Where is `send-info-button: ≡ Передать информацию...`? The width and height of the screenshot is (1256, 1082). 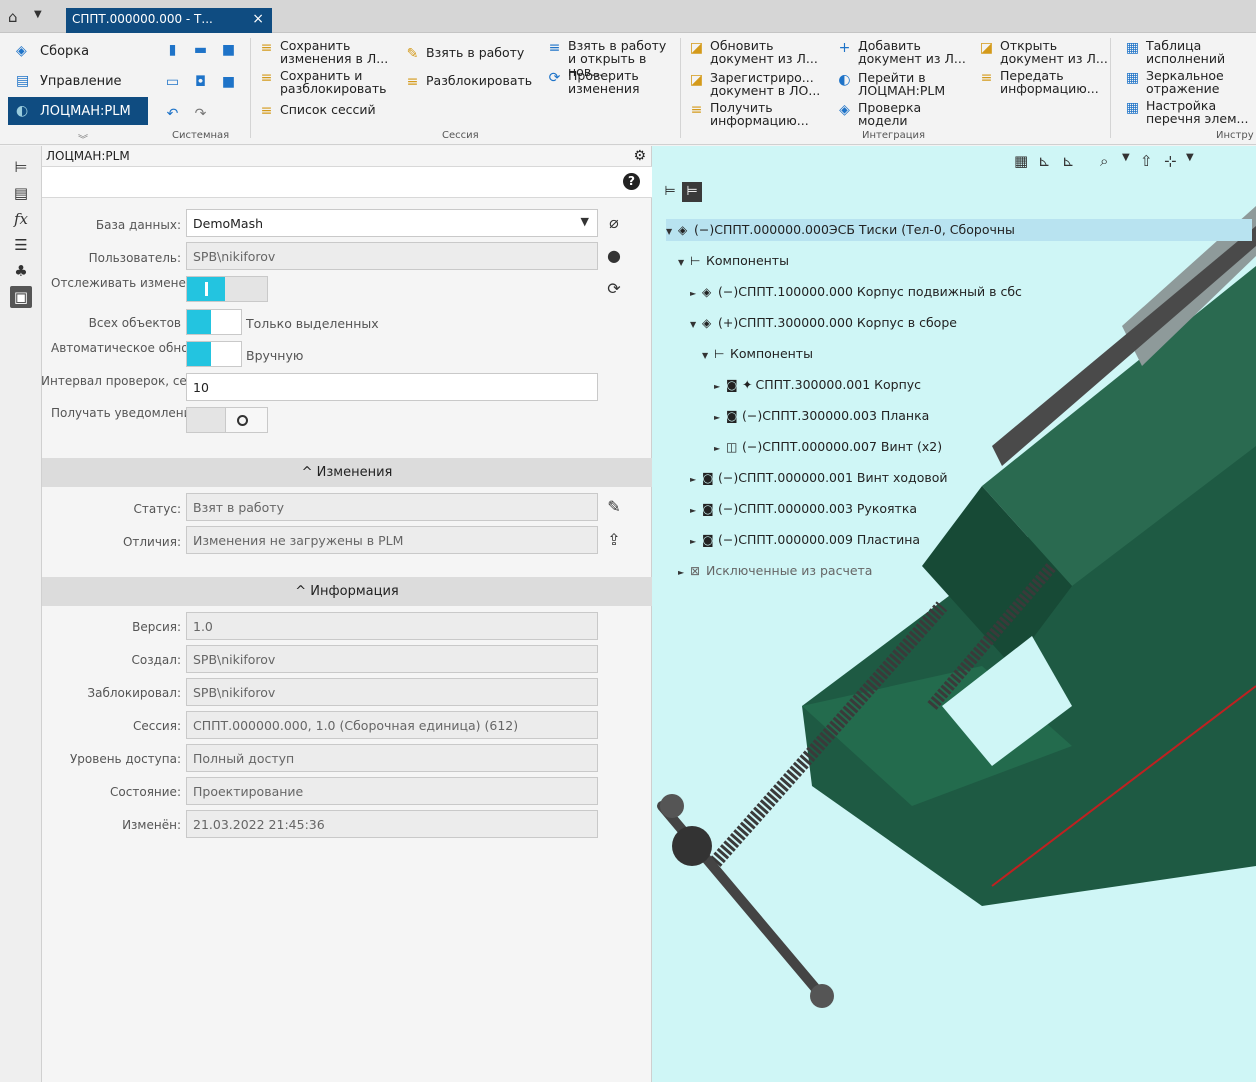 send-info-button: ≡ Передать информацию... is located at coordinates (1043, 82).